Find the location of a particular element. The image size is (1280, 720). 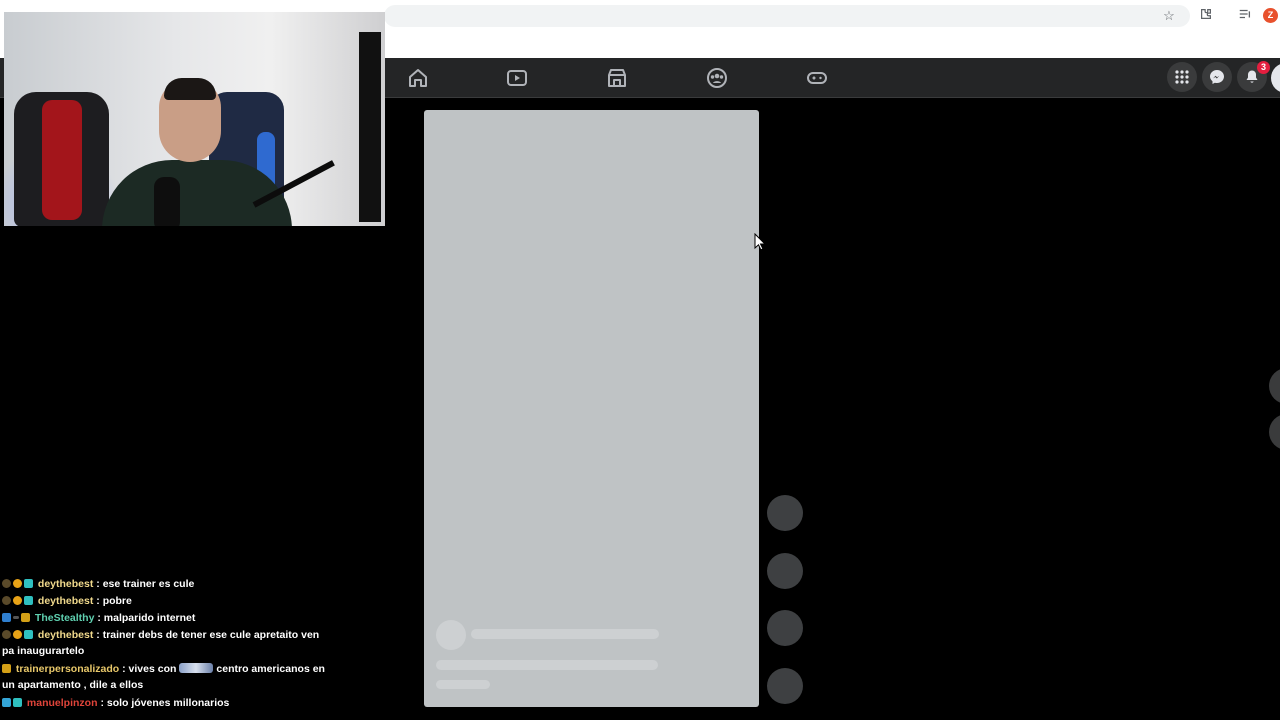

previous-reel-button is located at coordinates (1274, 386).